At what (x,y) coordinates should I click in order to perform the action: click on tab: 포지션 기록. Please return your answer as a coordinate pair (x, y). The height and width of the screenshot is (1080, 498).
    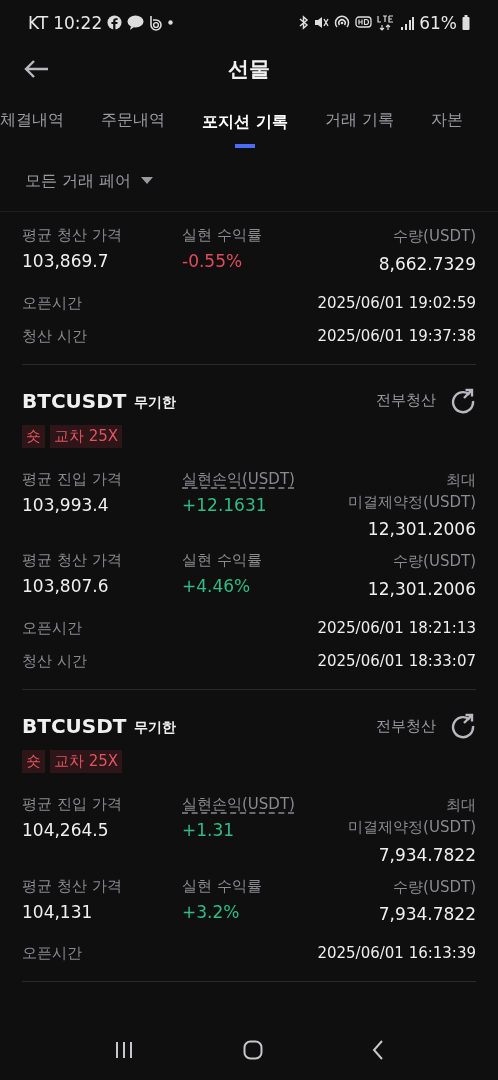
    Looking at the image, I should click on (245, 122).